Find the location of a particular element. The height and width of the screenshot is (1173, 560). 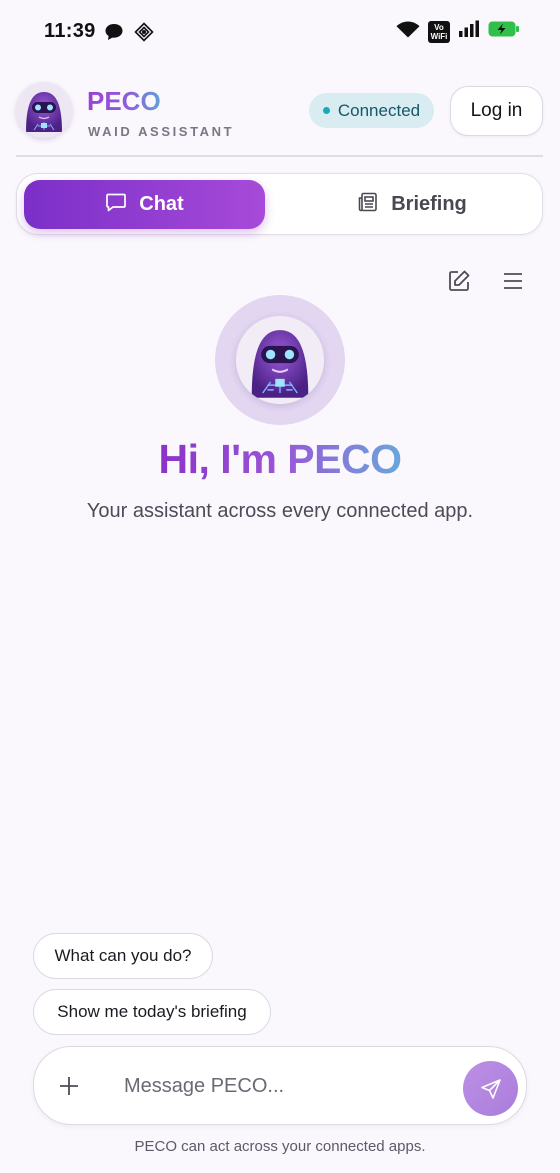

vowifi-label-top: Vo is located at coordinates (439, 27).